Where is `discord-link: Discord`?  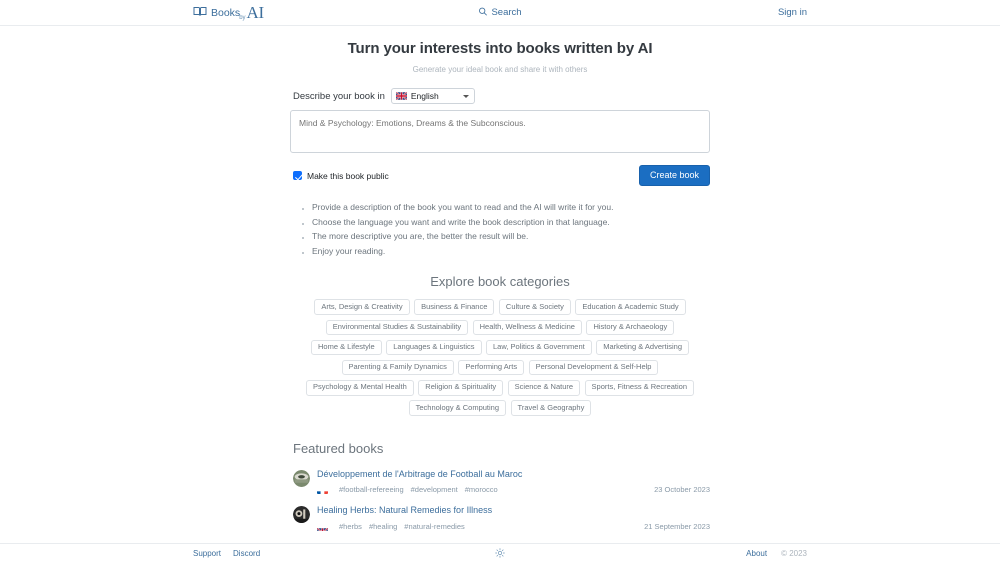 discord-link: Discord is located at coordinates (246, 553).